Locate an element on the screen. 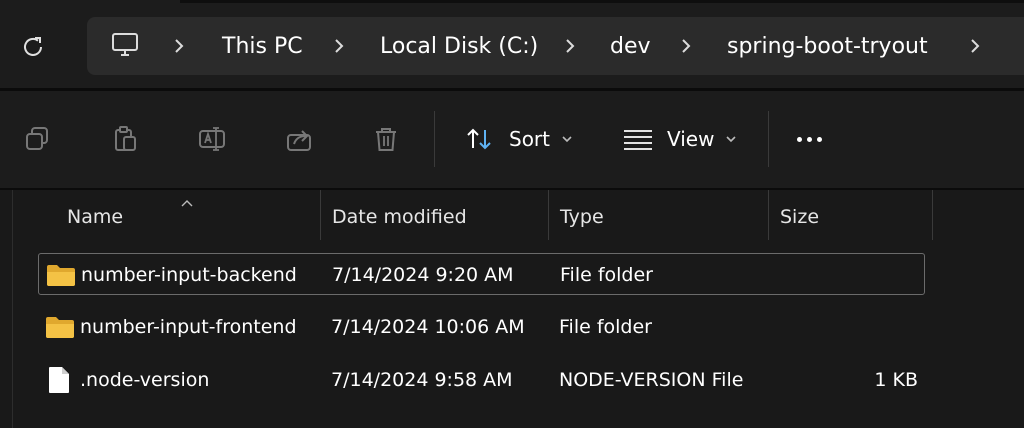 Image resolution: width=1024 pixels, height=428 pixels. pane-edge is located at coordinates (12, 309).